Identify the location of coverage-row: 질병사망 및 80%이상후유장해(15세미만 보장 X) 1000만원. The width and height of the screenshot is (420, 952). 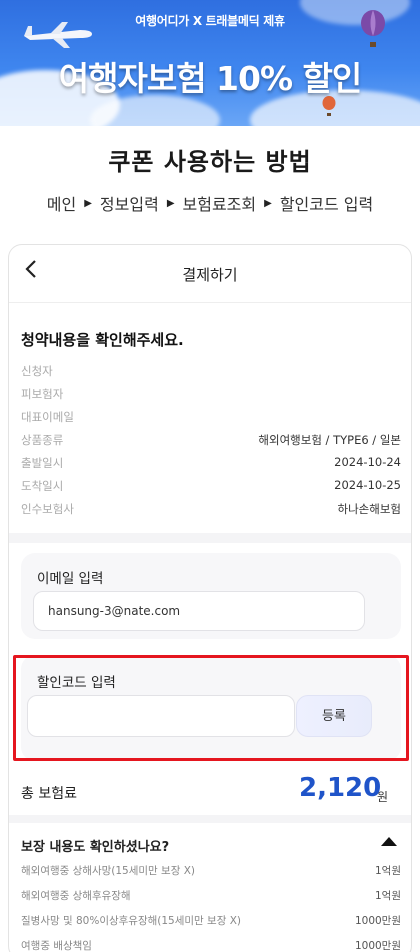
(211, 925).